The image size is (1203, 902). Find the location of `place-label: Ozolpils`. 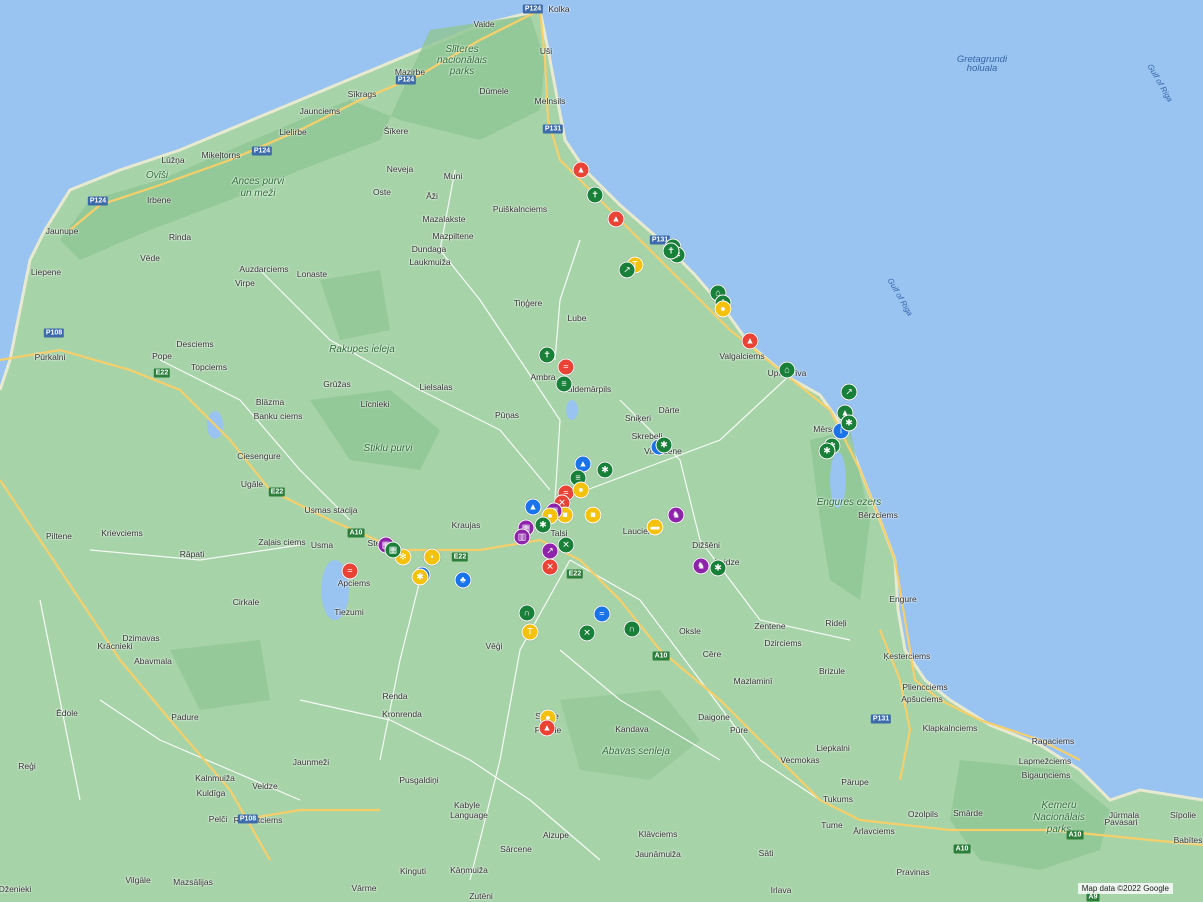

place-label: Ozolpils is located at coordinates (923, 814).